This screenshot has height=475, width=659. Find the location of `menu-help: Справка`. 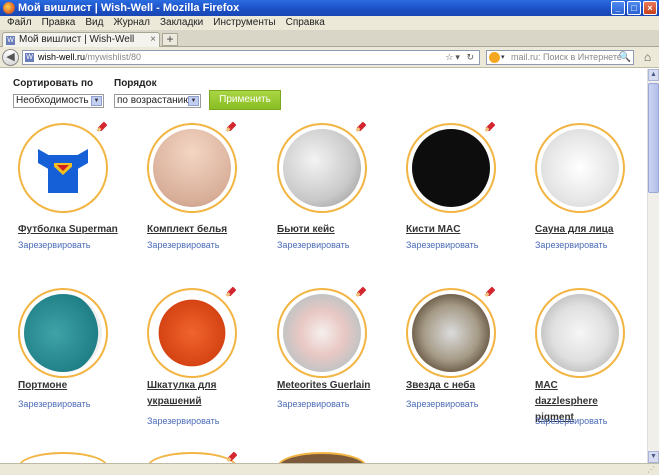

menu-help: Справка is located at coordinates (305, 23).